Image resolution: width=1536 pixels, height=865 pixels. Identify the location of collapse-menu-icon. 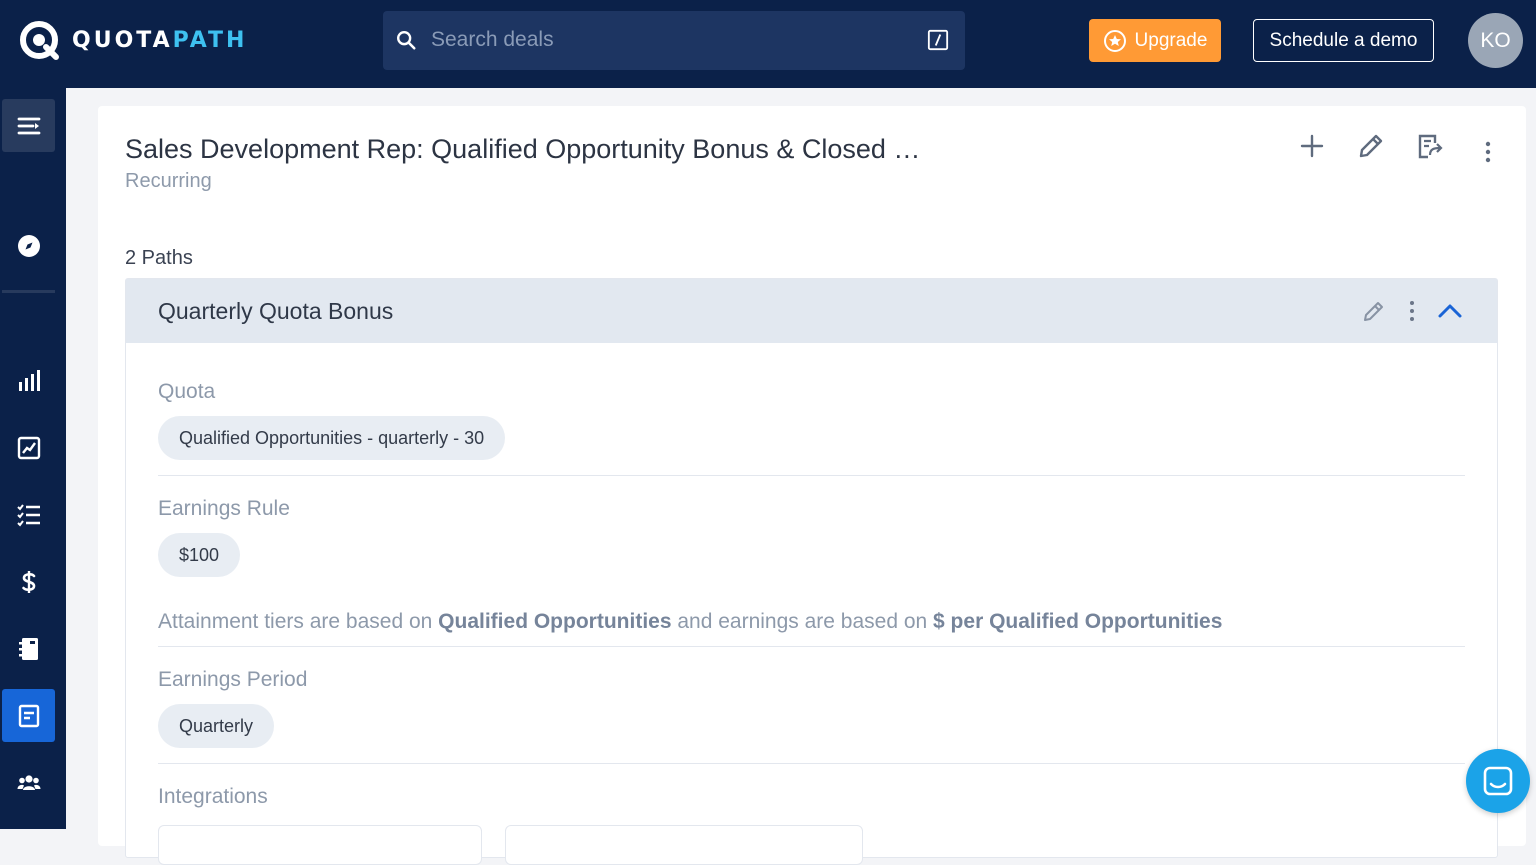
(28, 125).